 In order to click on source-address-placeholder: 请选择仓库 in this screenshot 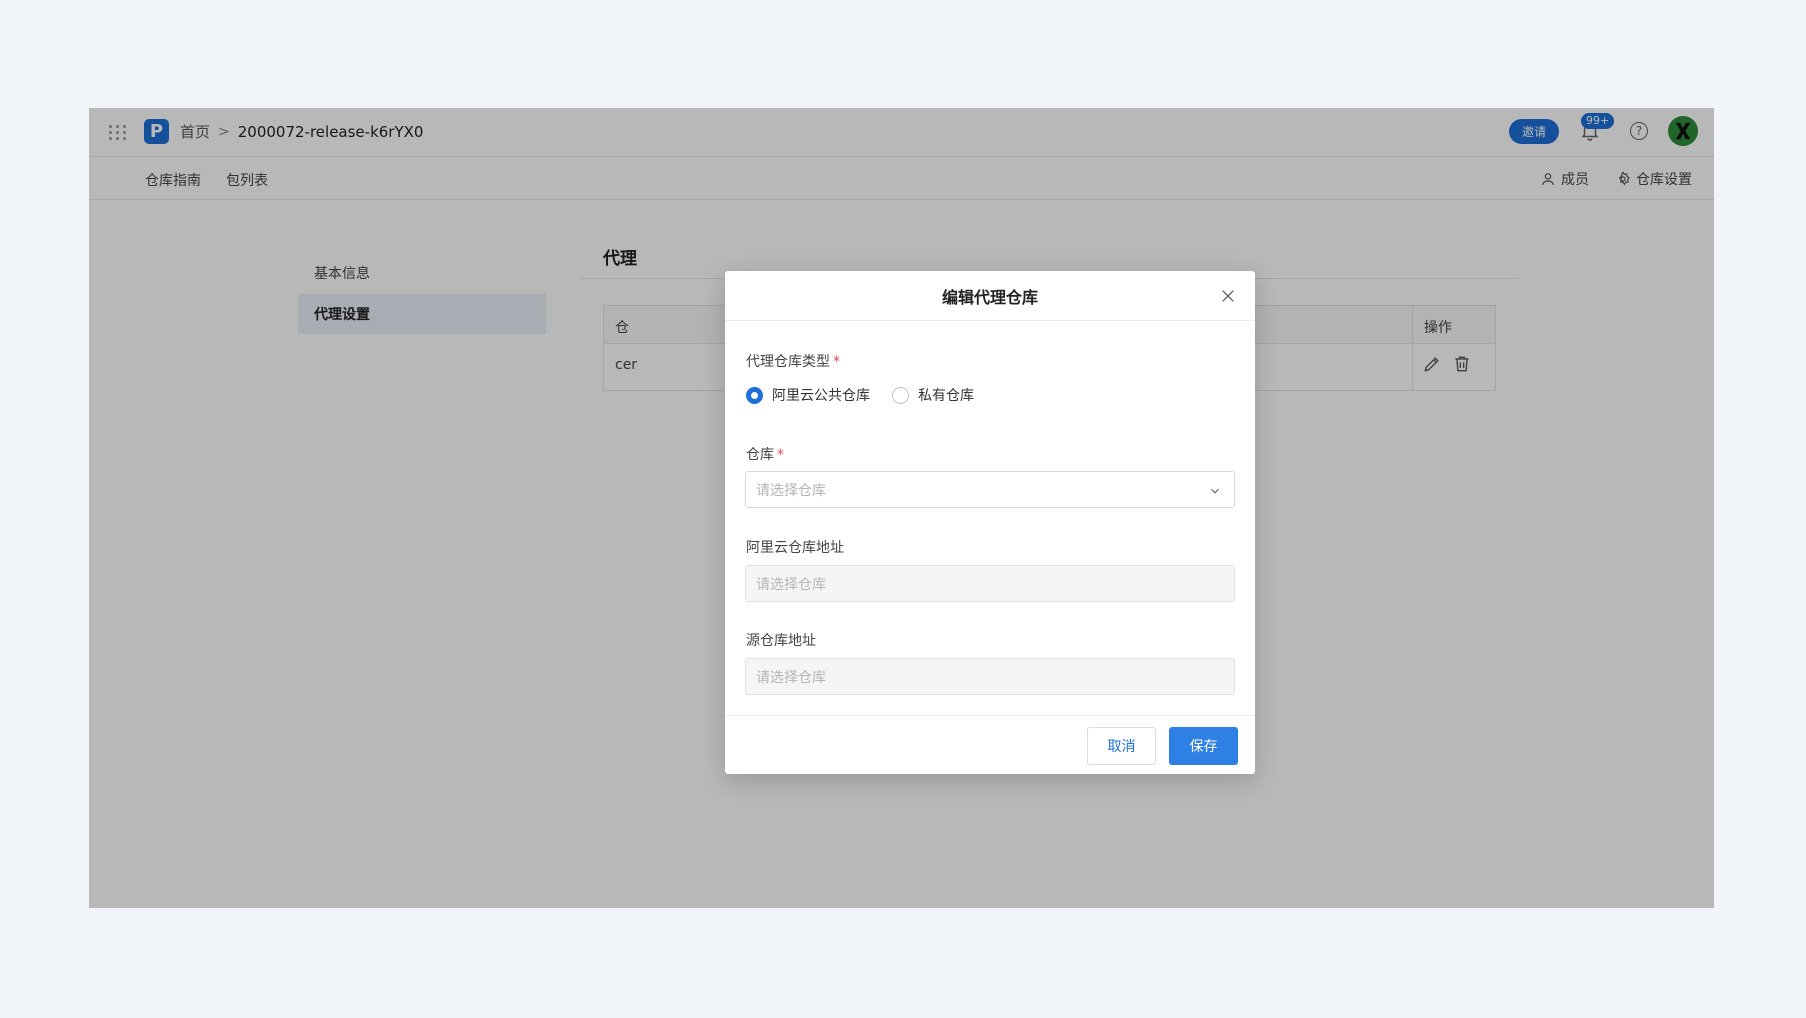, I will do `click(791, 677)`.